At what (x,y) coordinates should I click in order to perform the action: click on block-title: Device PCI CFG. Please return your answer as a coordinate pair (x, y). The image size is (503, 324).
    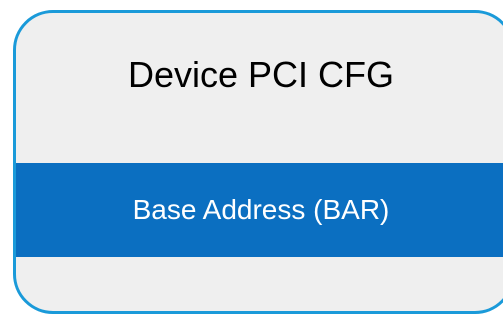
    Looking at the image, I should click on (261, 74).